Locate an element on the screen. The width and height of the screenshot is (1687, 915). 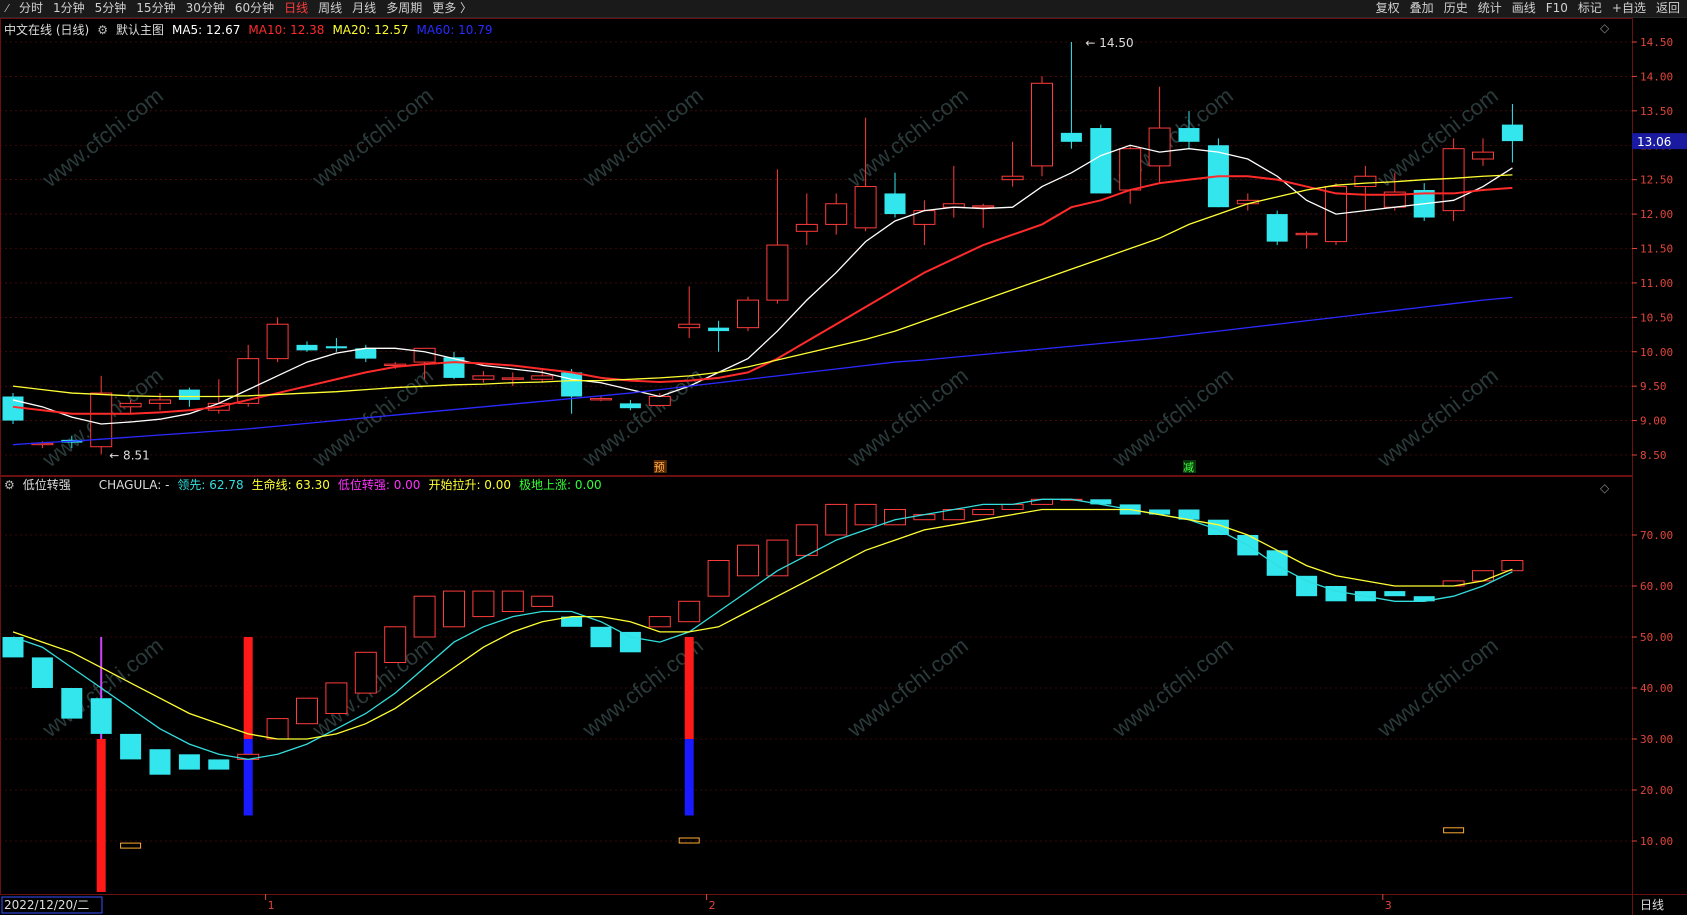
price-tick-label: 11.50 is located at coordinates (1656, 249).